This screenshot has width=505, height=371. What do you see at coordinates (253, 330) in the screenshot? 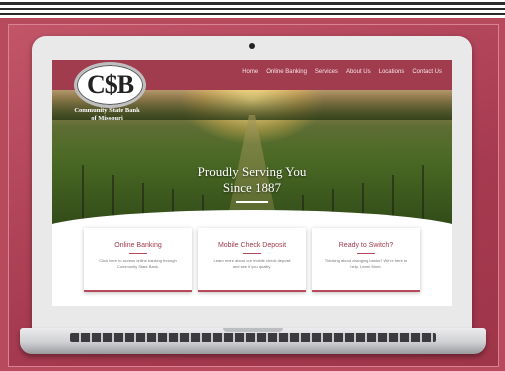
I see `base-notch` at bounding box center [253, 330].